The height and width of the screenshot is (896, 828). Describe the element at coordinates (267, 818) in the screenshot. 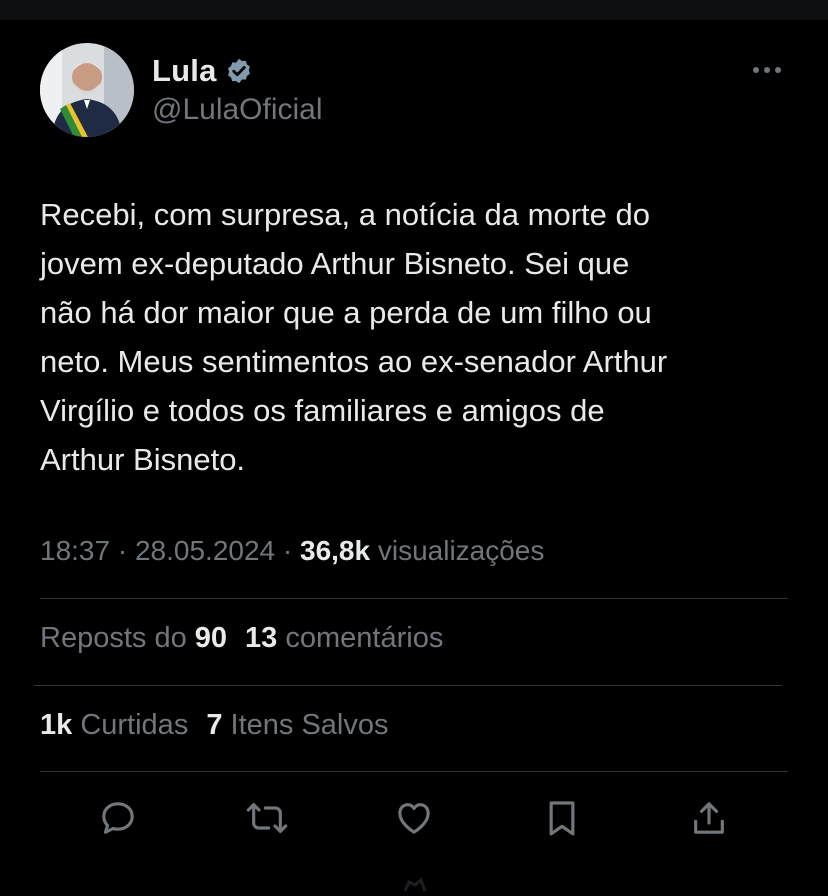

I see `repost-icon` at that location.